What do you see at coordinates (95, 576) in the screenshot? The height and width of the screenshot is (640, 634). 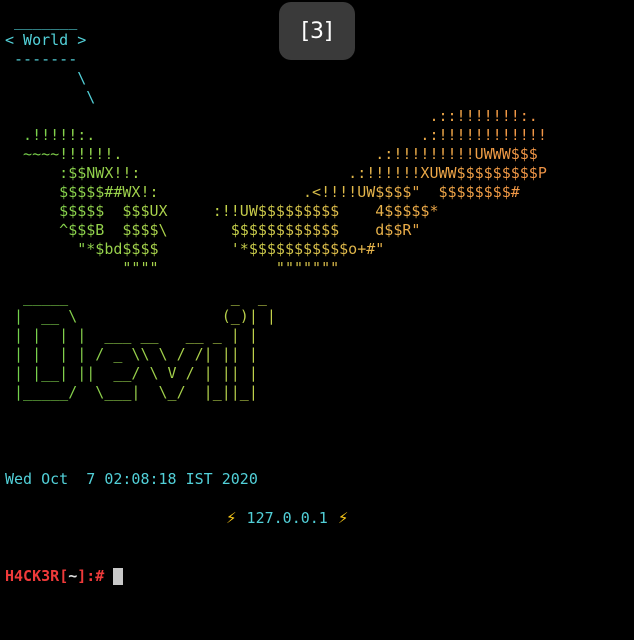 I see `prompt-suffix: :#` at bounding box center [95, 576].